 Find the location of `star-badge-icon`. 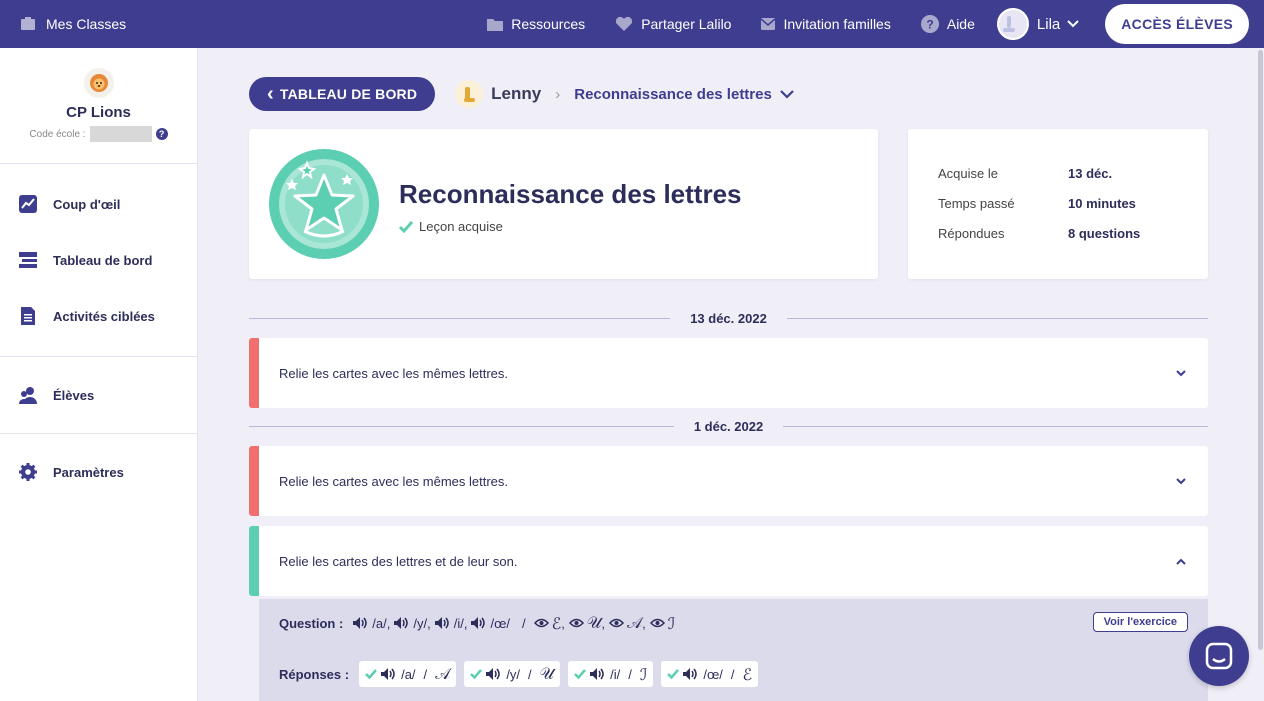

star-badge-icon is located at coordinates (324, 204).